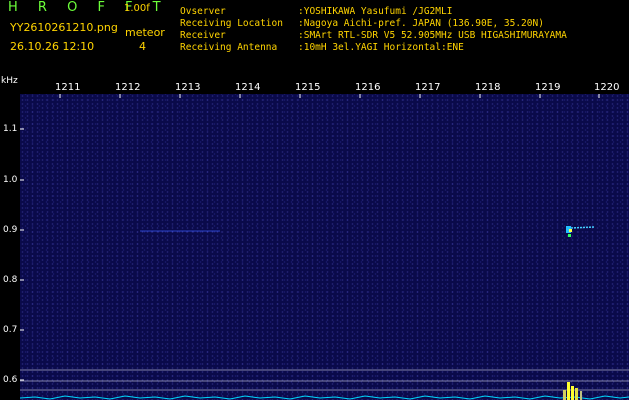 The image size is (629, 400). I want to click on time-tick-label: 1217, so click(428, 87).